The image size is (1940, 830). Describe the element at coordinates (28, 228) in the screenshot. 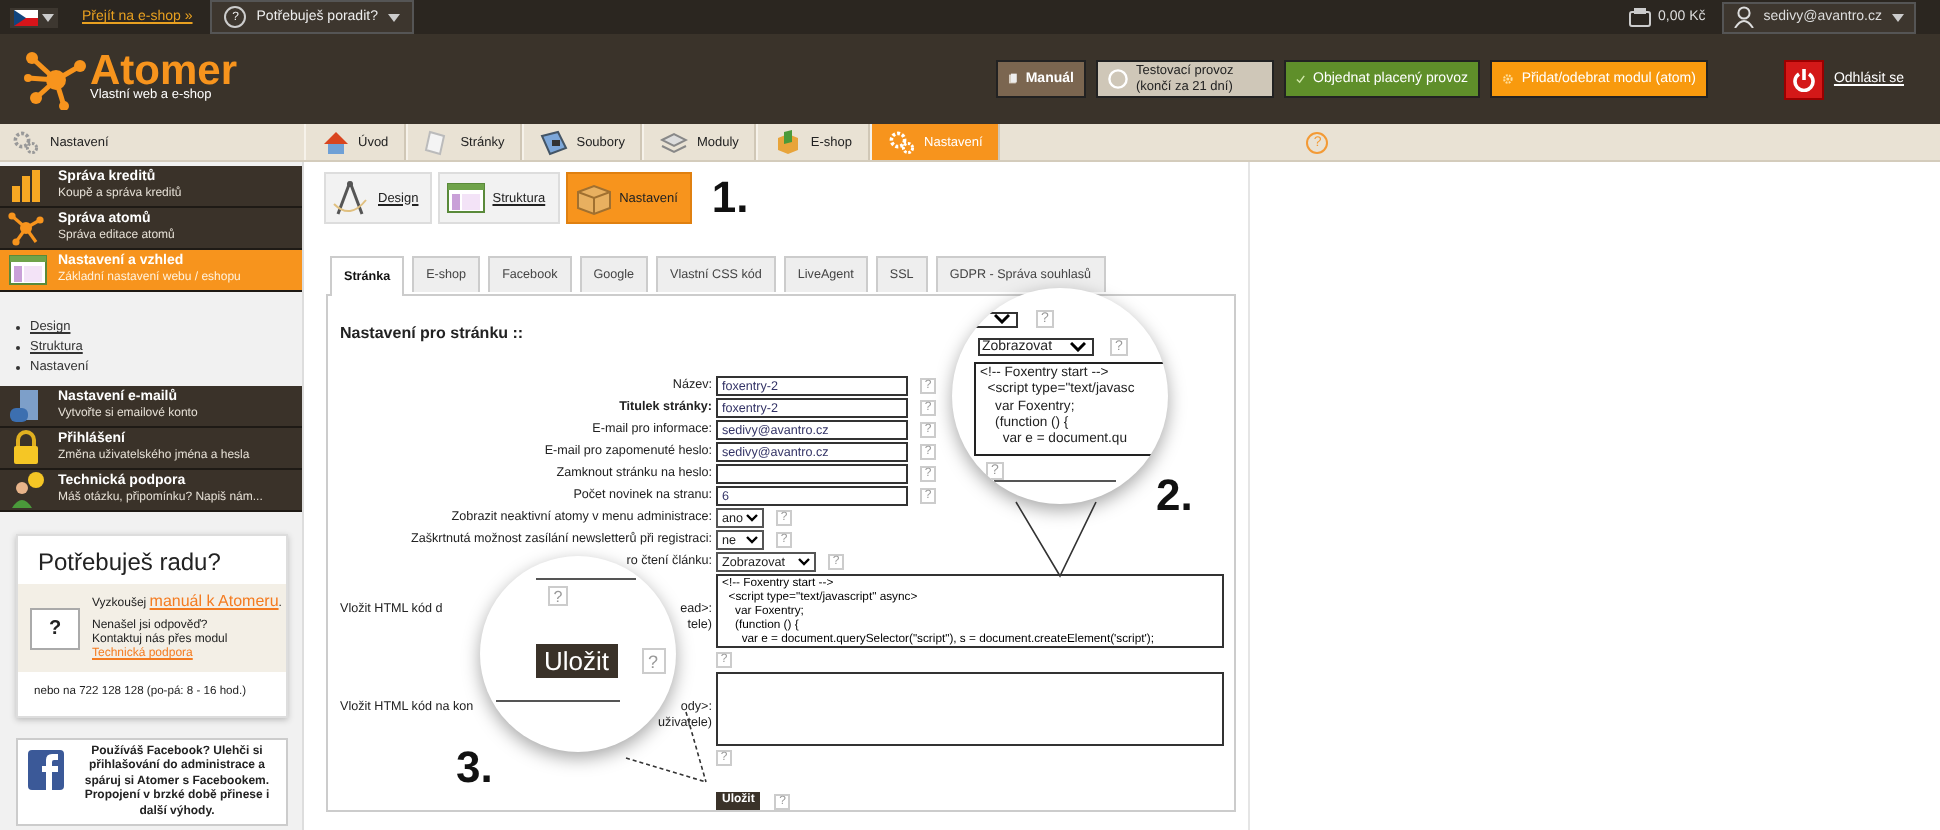

I see `atom-icon` at that location.